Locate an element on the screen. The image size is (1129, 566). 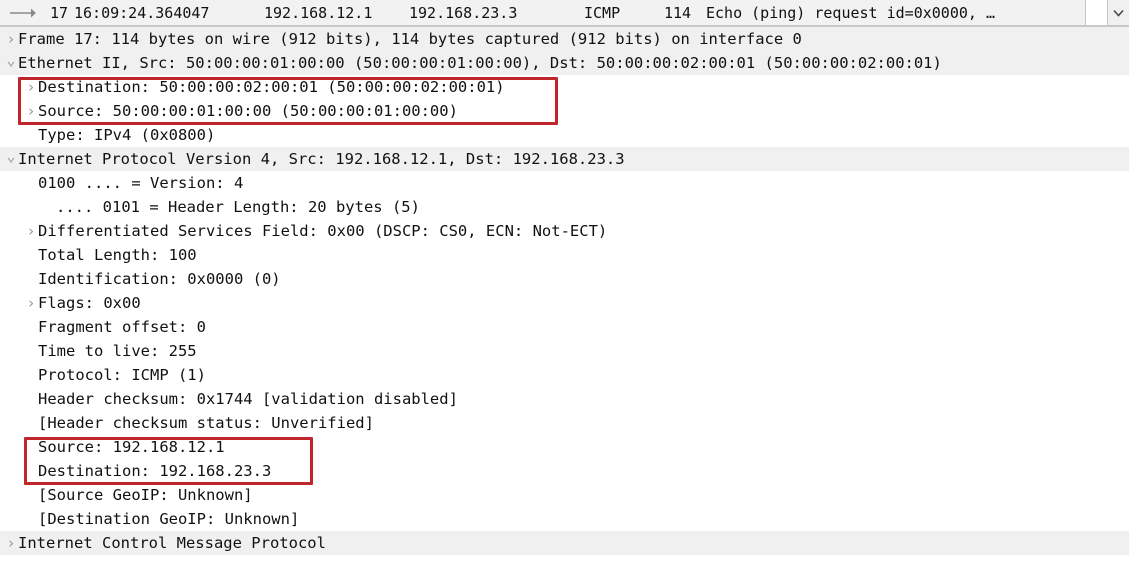
tree-row-label: Identification: 0x0000 (0) is located at coordinates (159, 279).